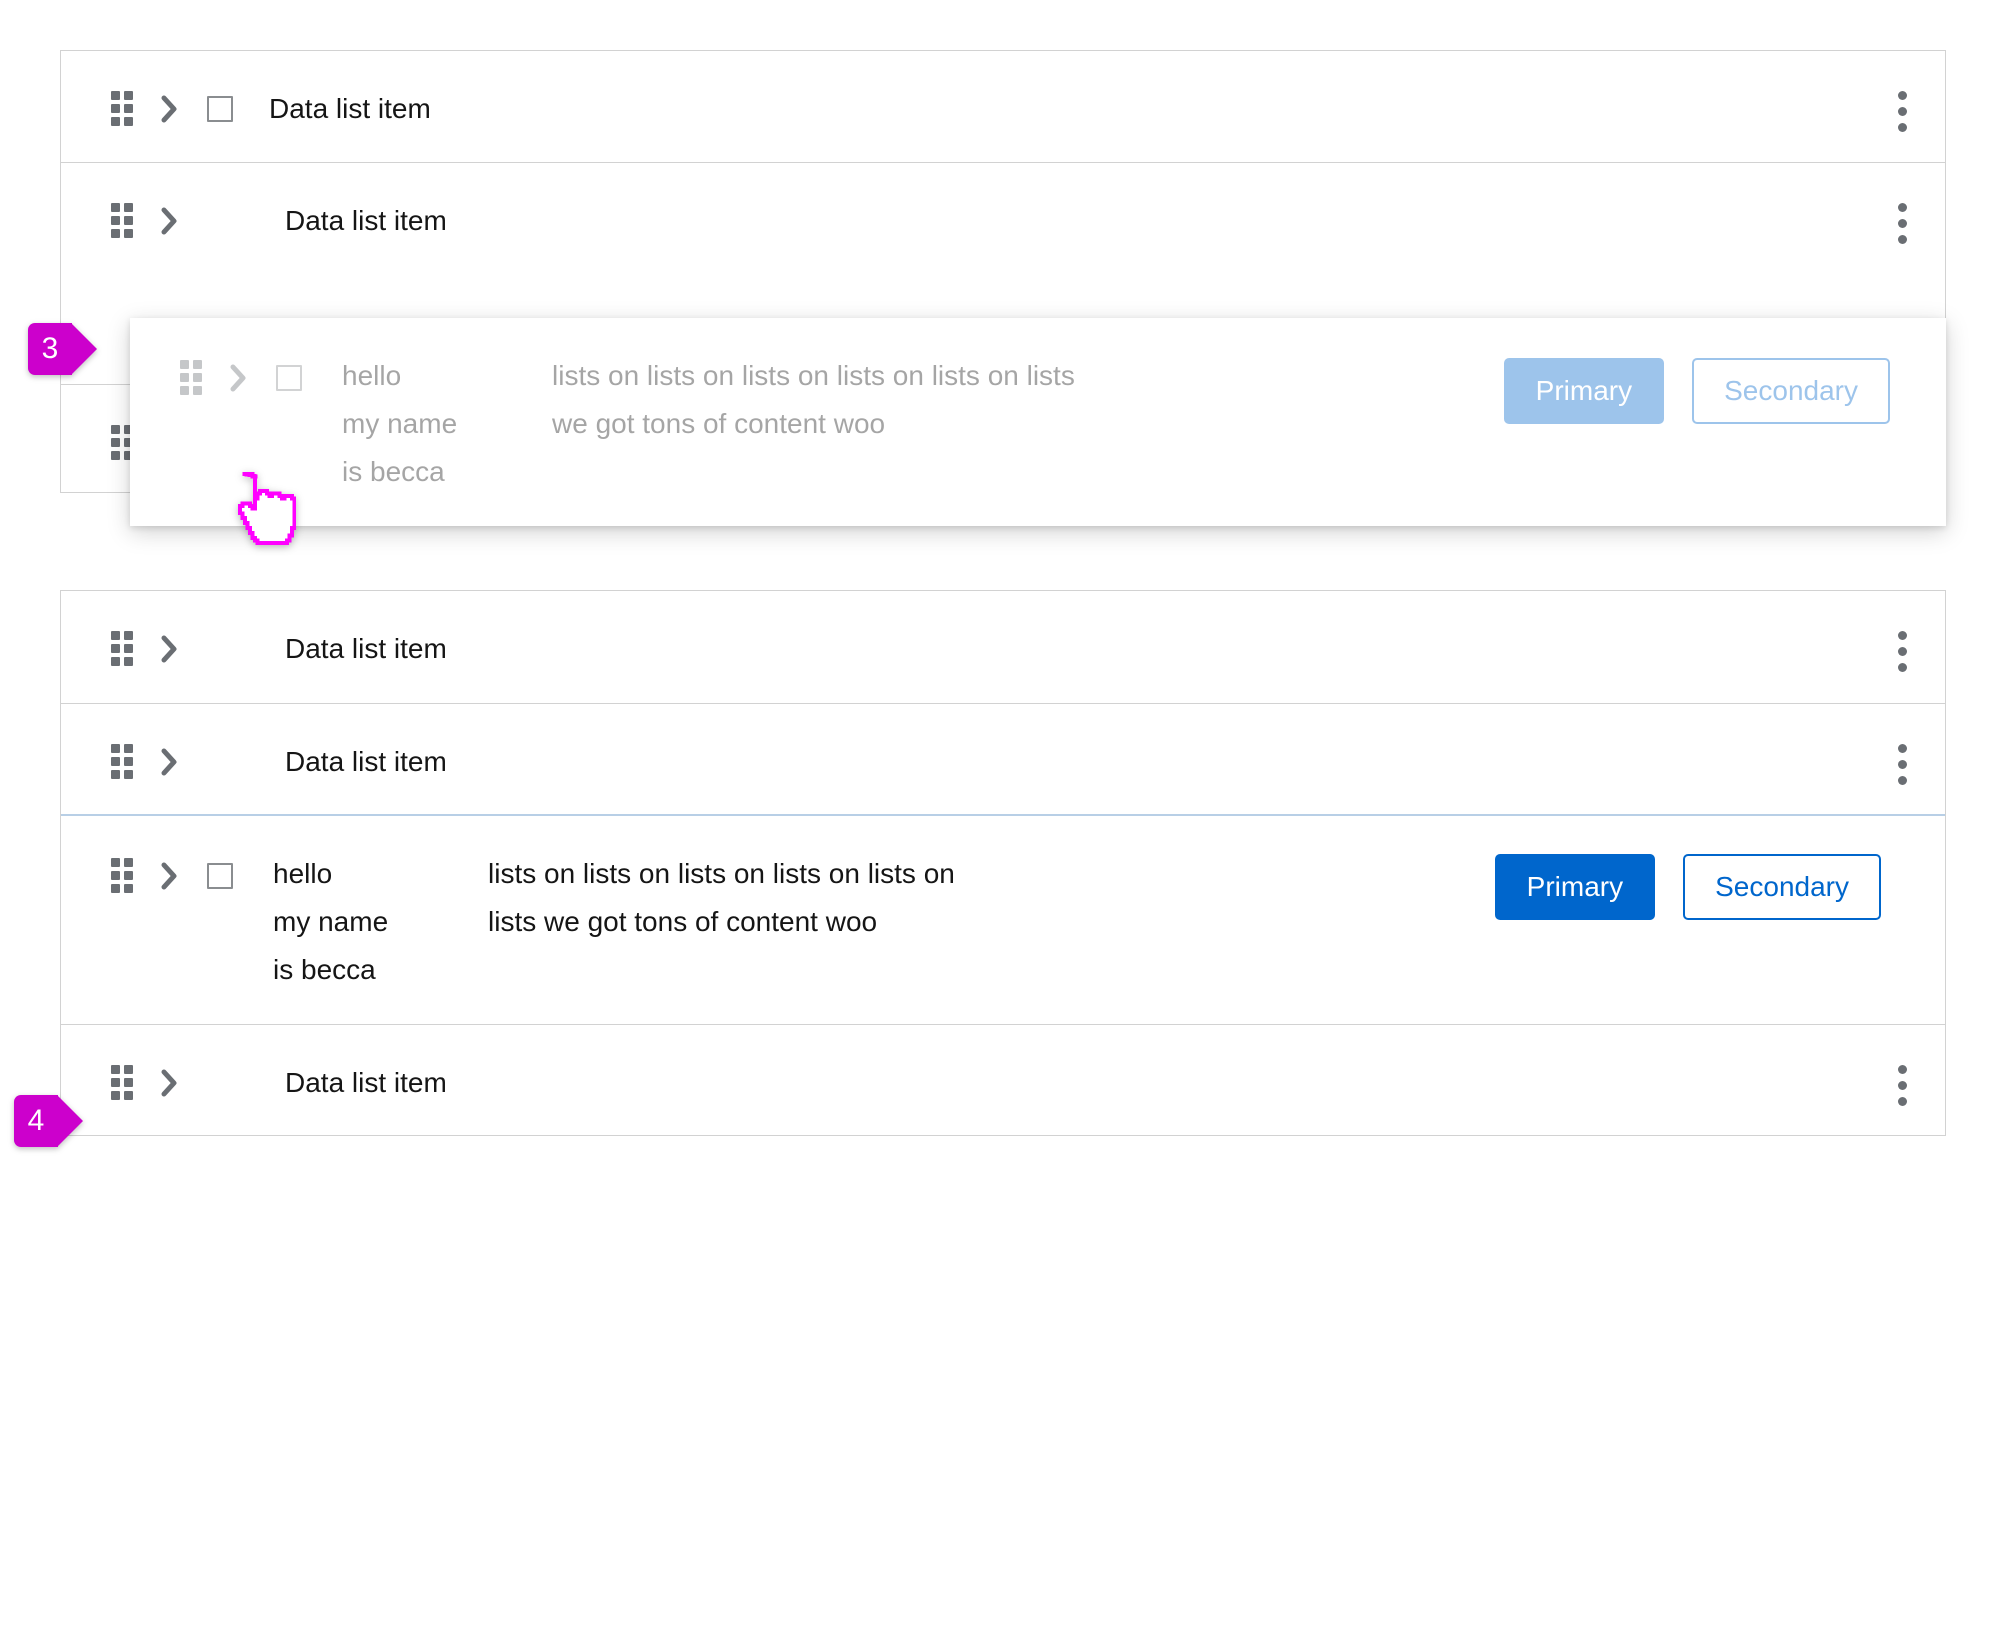 The width and height of the screenshot is (2012, 1646). I want to click on annotation-badge-3: 3, so click(62, 349).